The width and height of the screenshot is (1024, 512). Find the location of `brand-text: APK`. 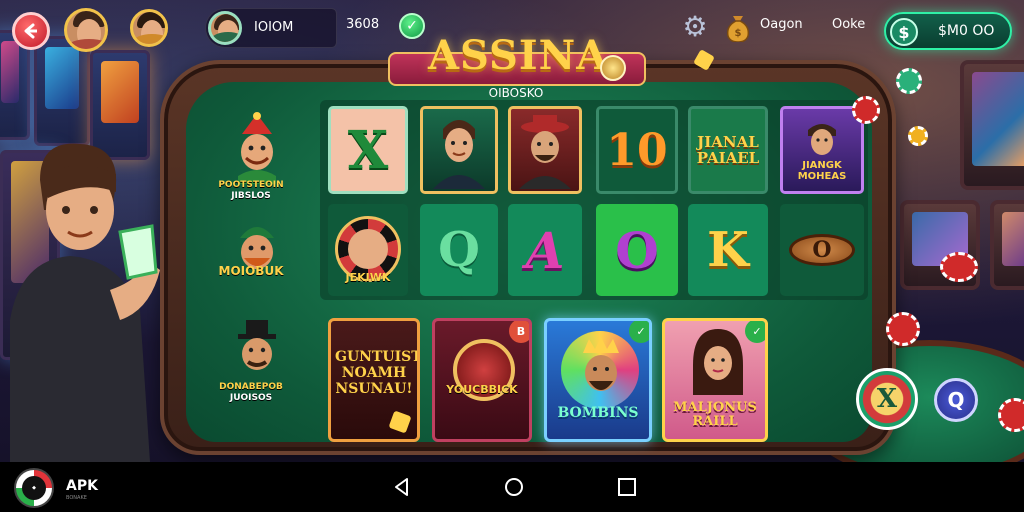

brand-text: APK is located at coordinates (82, 486).